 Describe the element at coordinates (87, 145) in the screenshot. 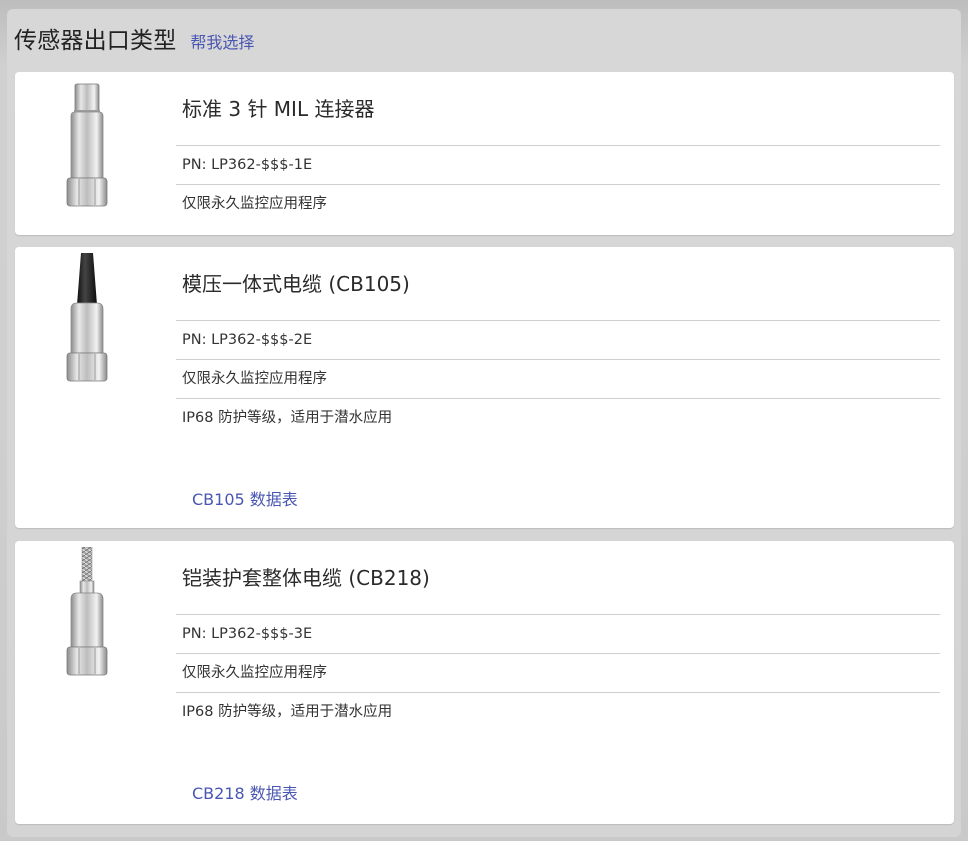

I see `sensor-connector-icon` at that location.